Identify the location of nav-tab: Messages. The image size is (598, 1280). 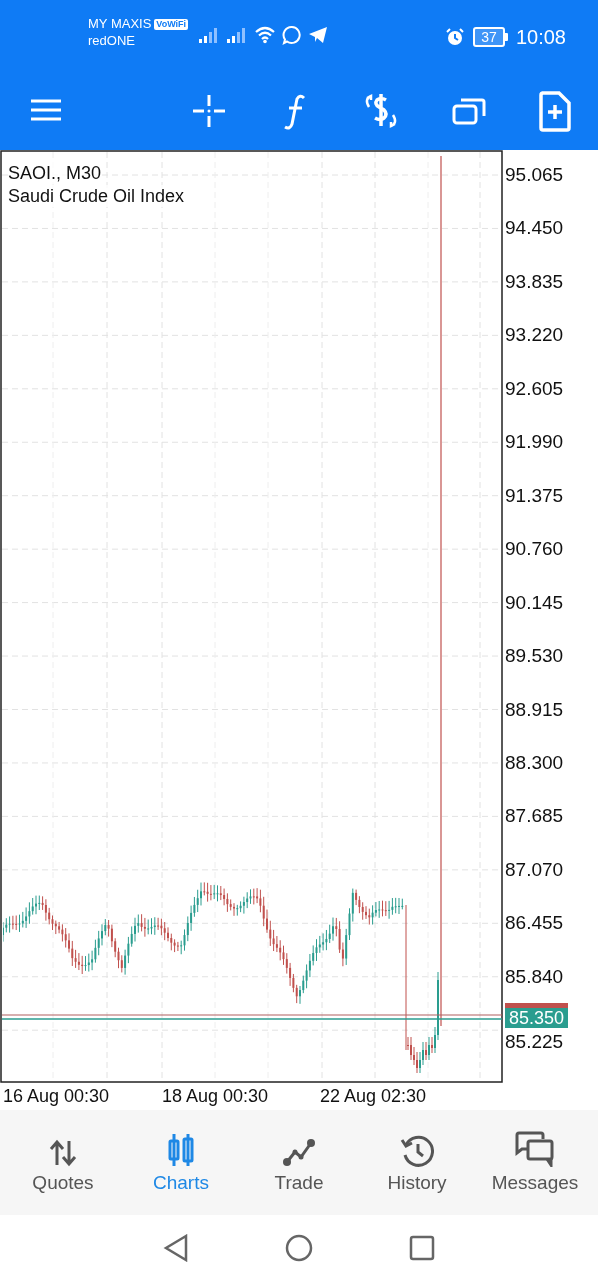
(535, 1162).